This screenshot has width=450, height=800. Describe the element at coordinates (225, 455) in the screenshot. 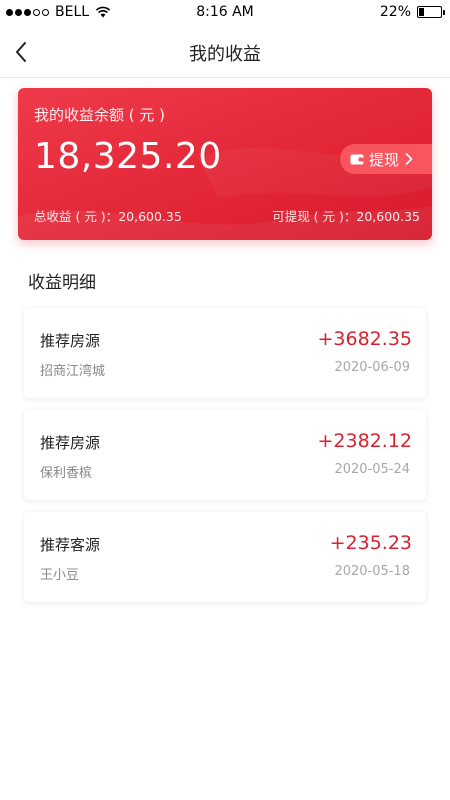

I see `income-item: 推荐房源 保利香槟 +2382.12 2020-05-24` at that location.